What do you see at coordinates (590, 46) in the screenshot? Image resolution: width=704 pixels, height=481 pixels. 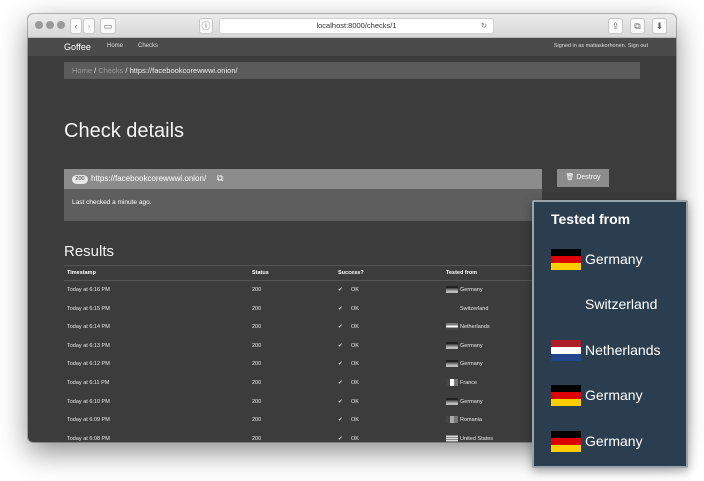 I see `signed-in-text: Signed in as matiaskorhonen.` at bounding box center [590, 46].